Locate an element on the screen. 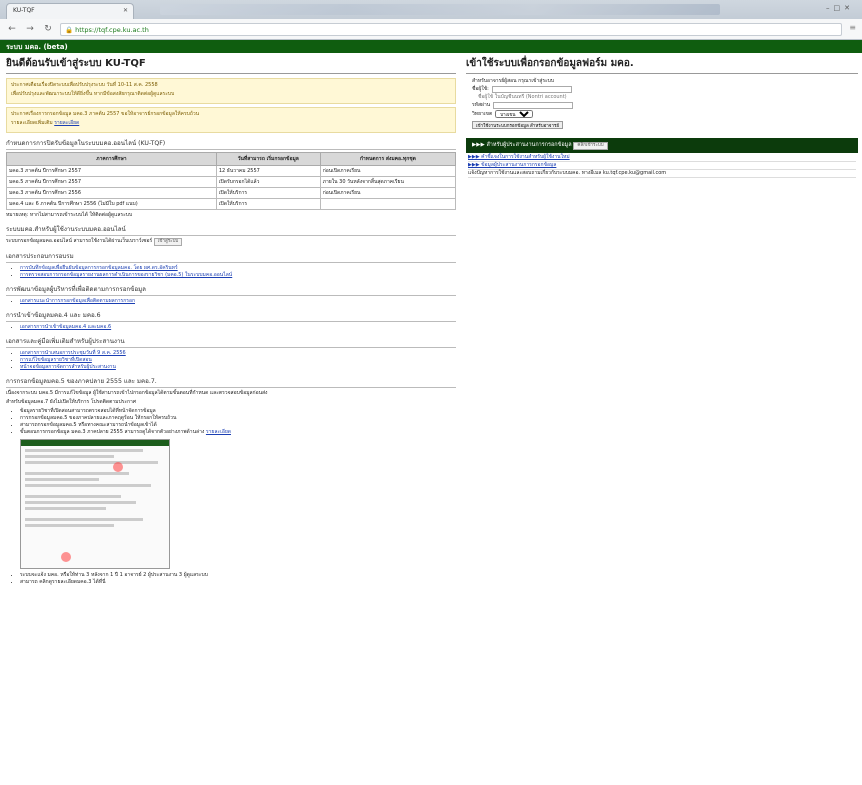 Image resolution: width=862 pixels, height=785 pixels. login-title: เข้าใช้ระบบเพื่อกรอกข้อมูลฟอร์ม มคอ. is located at coordinates (662, 65).